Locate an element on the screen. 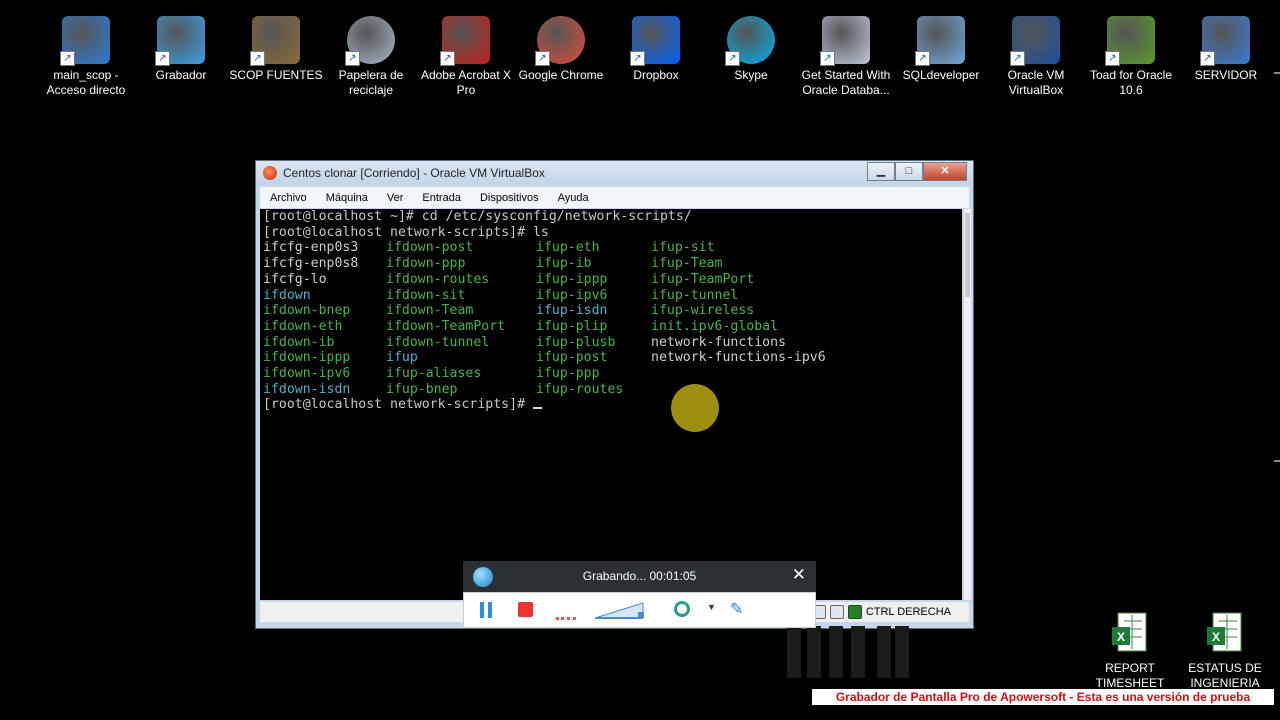 This screenshot has height=720, width=1280. ls-entry: network-functions-ipv6 is located at coordinates (738, 358).